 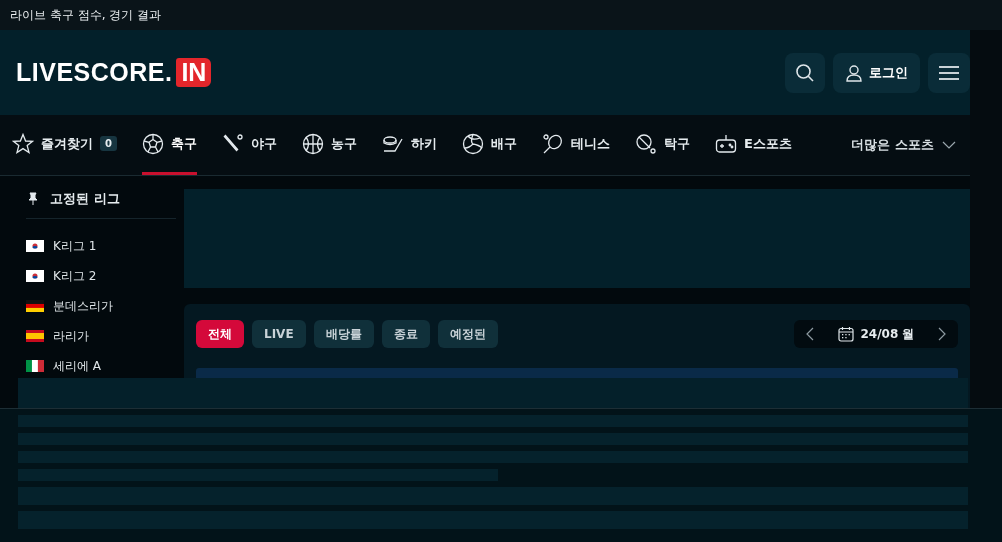 What do you see at coordinates (887, 334) in the screenshot?
I see `date-label: 24/08 월` at bounding box center [887, 334].